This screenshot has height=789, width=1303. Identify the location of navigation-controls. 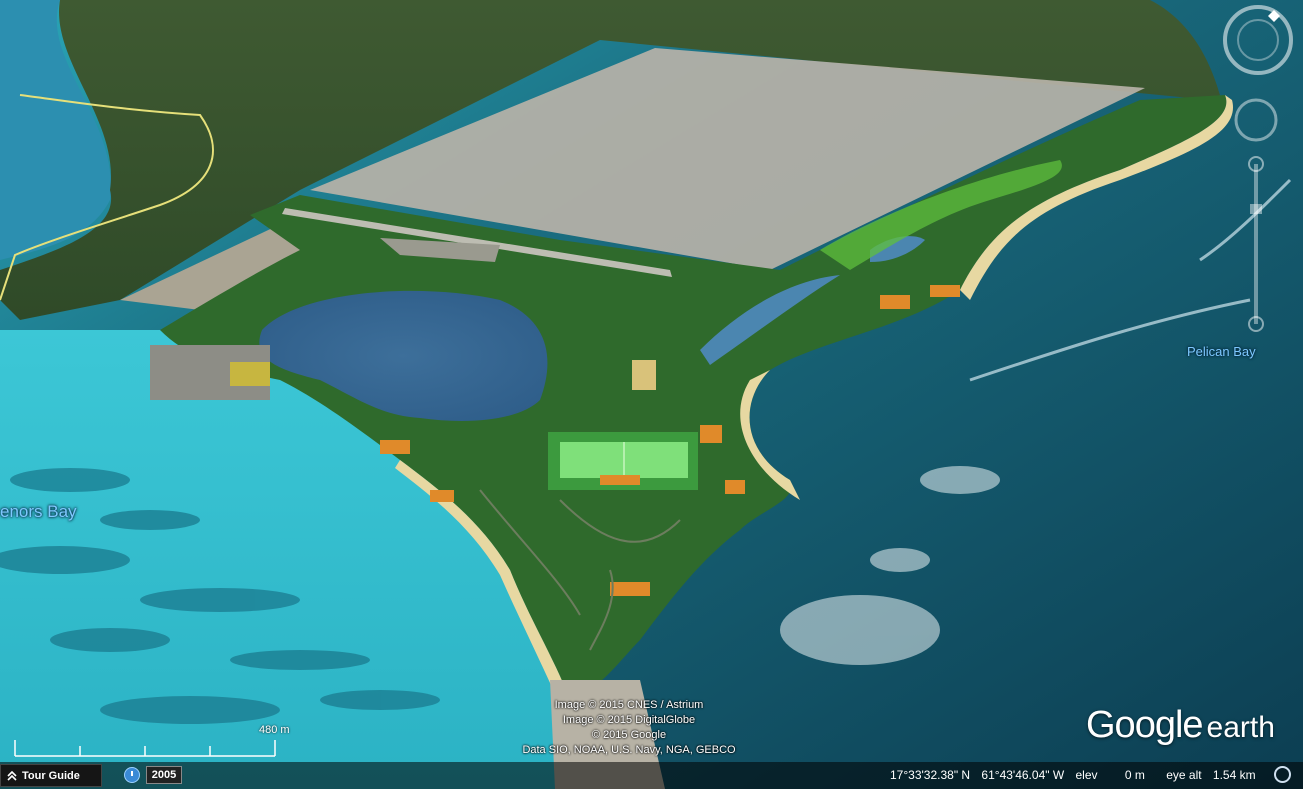
(1259, 184).